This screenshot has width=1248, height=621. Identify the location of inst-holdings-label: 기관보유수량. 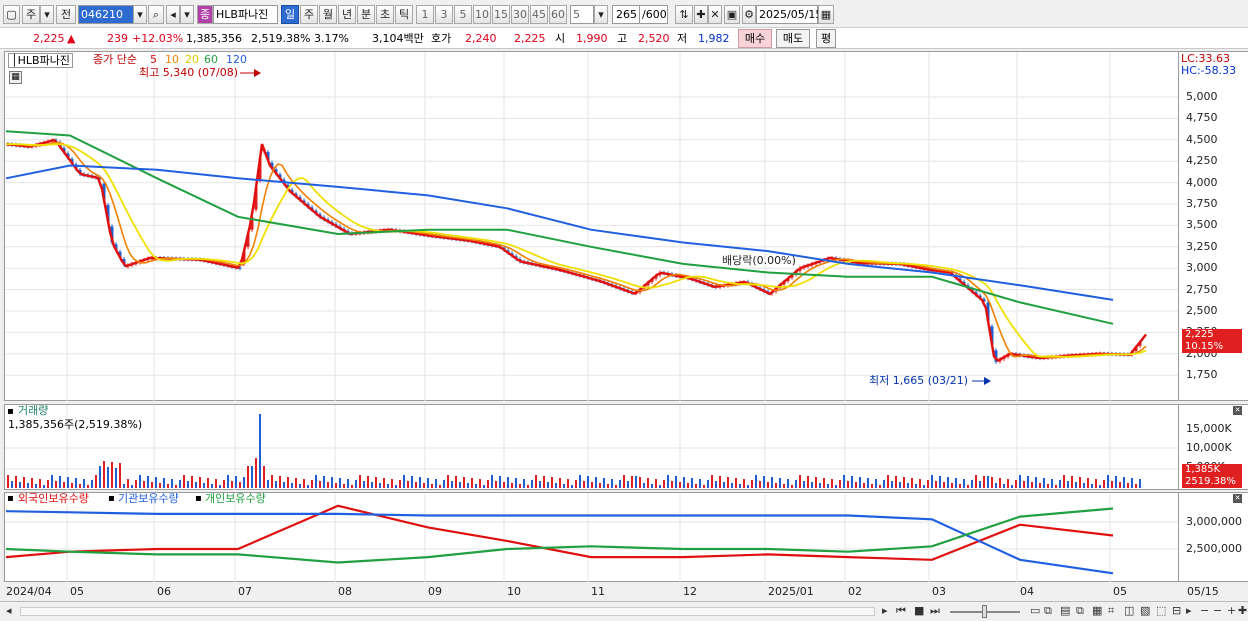
(148, 499).